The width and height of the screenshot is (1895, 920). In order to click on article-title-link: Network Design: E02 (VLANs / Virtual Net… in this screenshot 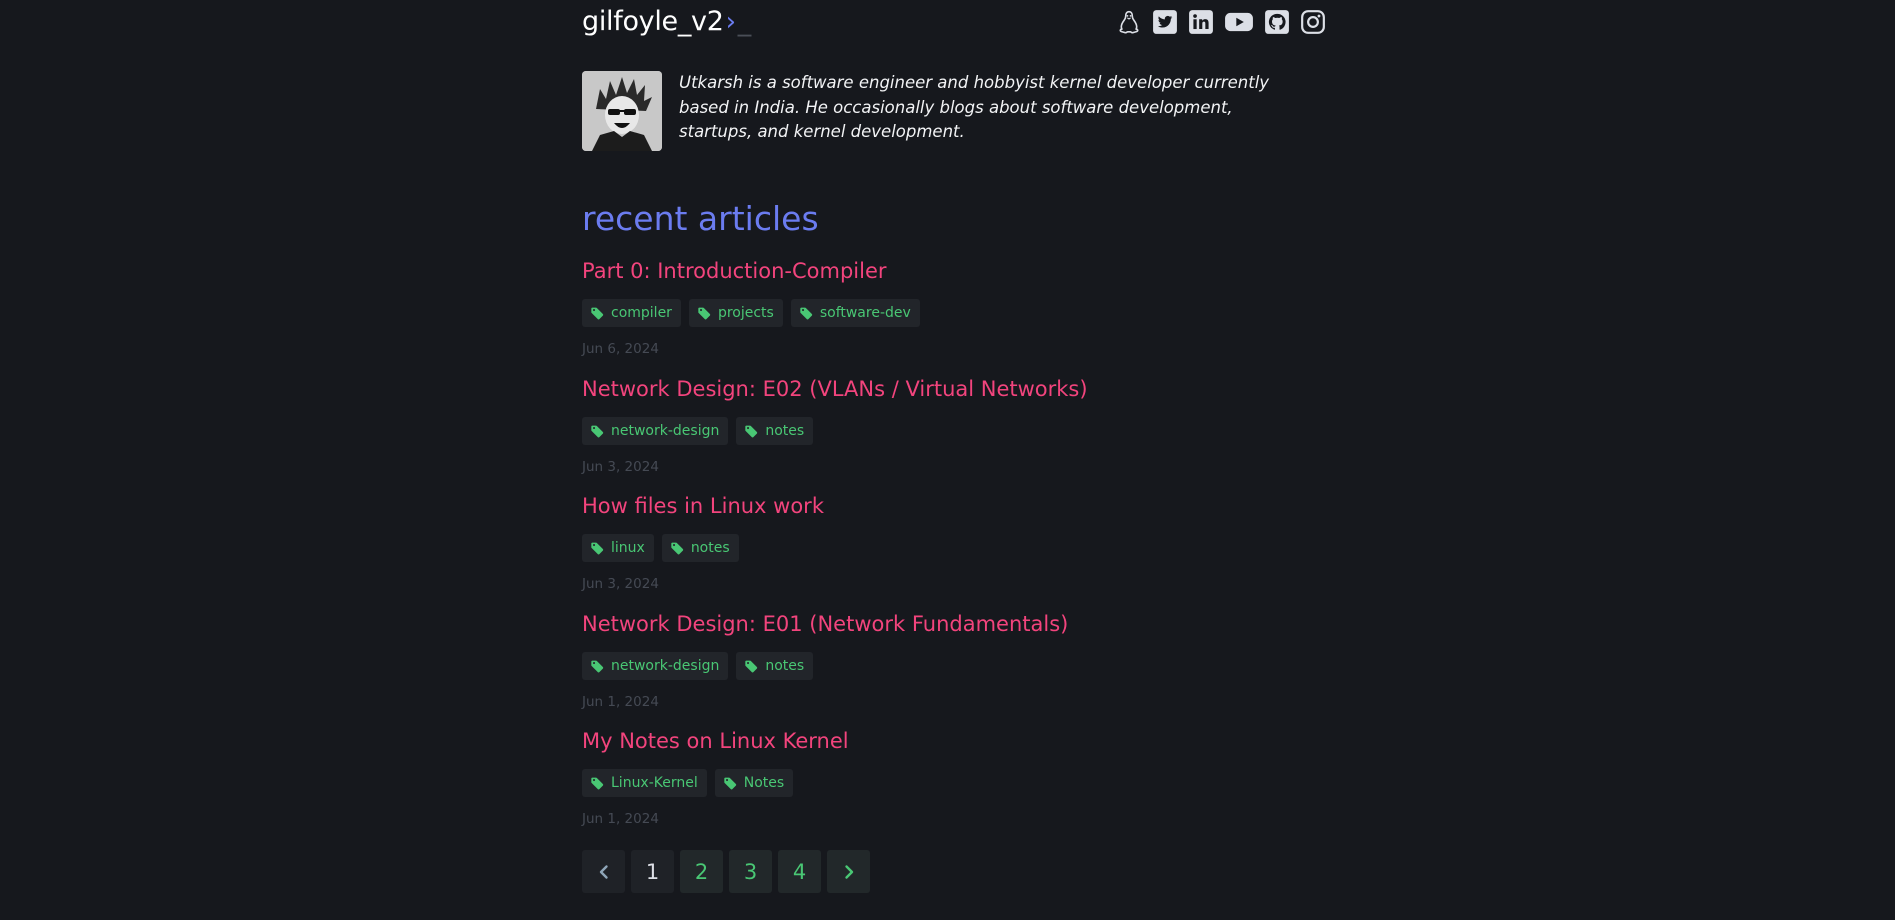, I will do `click(835, 389)`.